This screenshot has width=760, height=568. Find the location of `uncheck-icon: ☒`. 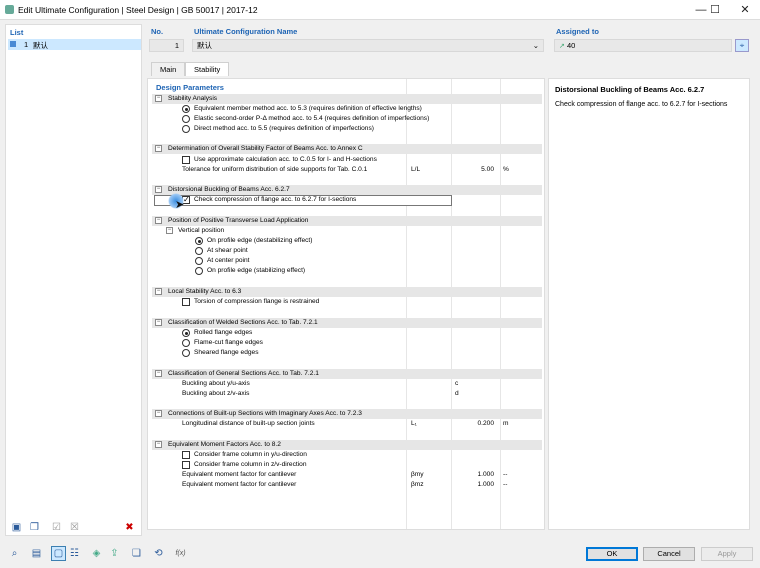

uncheck-icon: ☒ is located at coordinates (74, 527).